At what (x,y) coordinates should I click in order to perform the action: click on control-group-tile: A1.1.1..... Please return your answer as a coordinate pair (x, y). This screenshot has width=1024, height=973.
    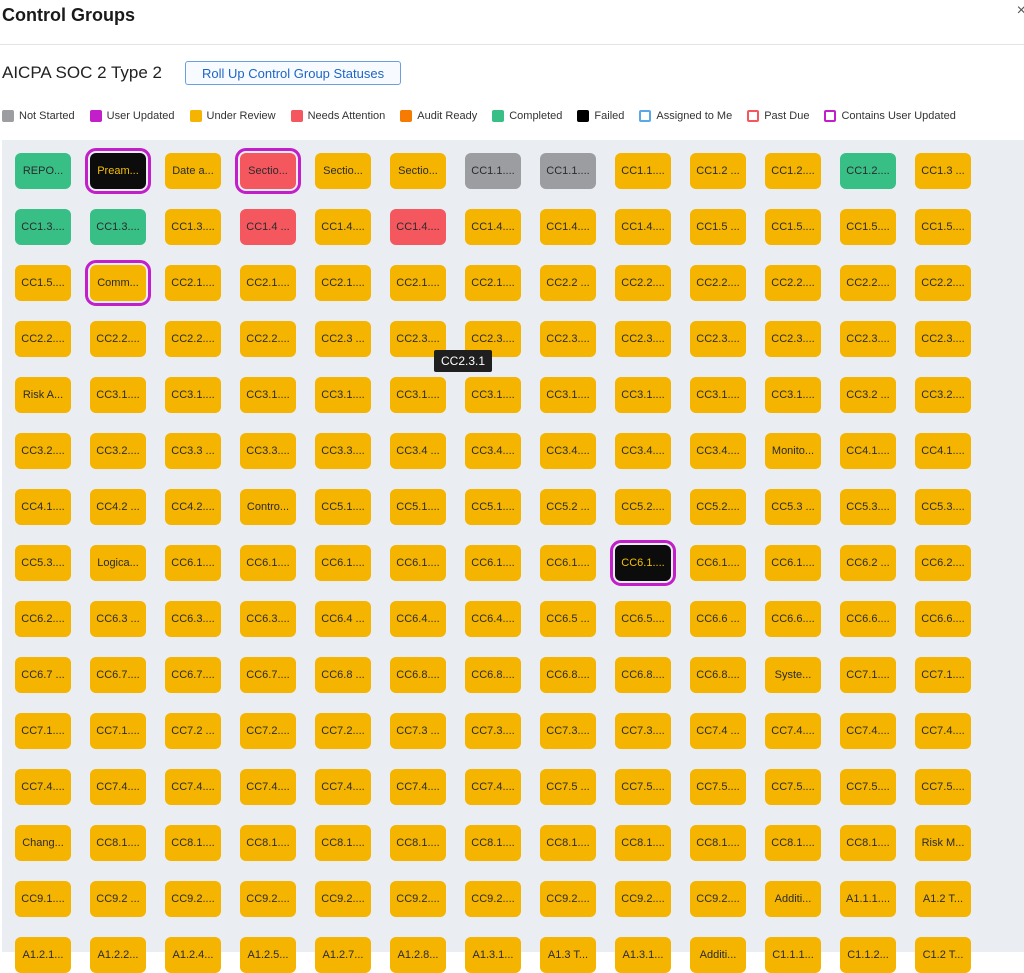
    Looking at the image, I should click on (868, 899).